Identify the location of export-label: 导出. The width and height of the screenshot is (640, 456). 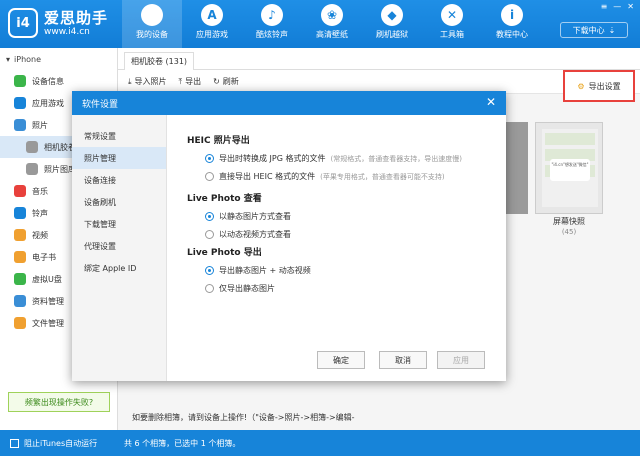
(193, 81).